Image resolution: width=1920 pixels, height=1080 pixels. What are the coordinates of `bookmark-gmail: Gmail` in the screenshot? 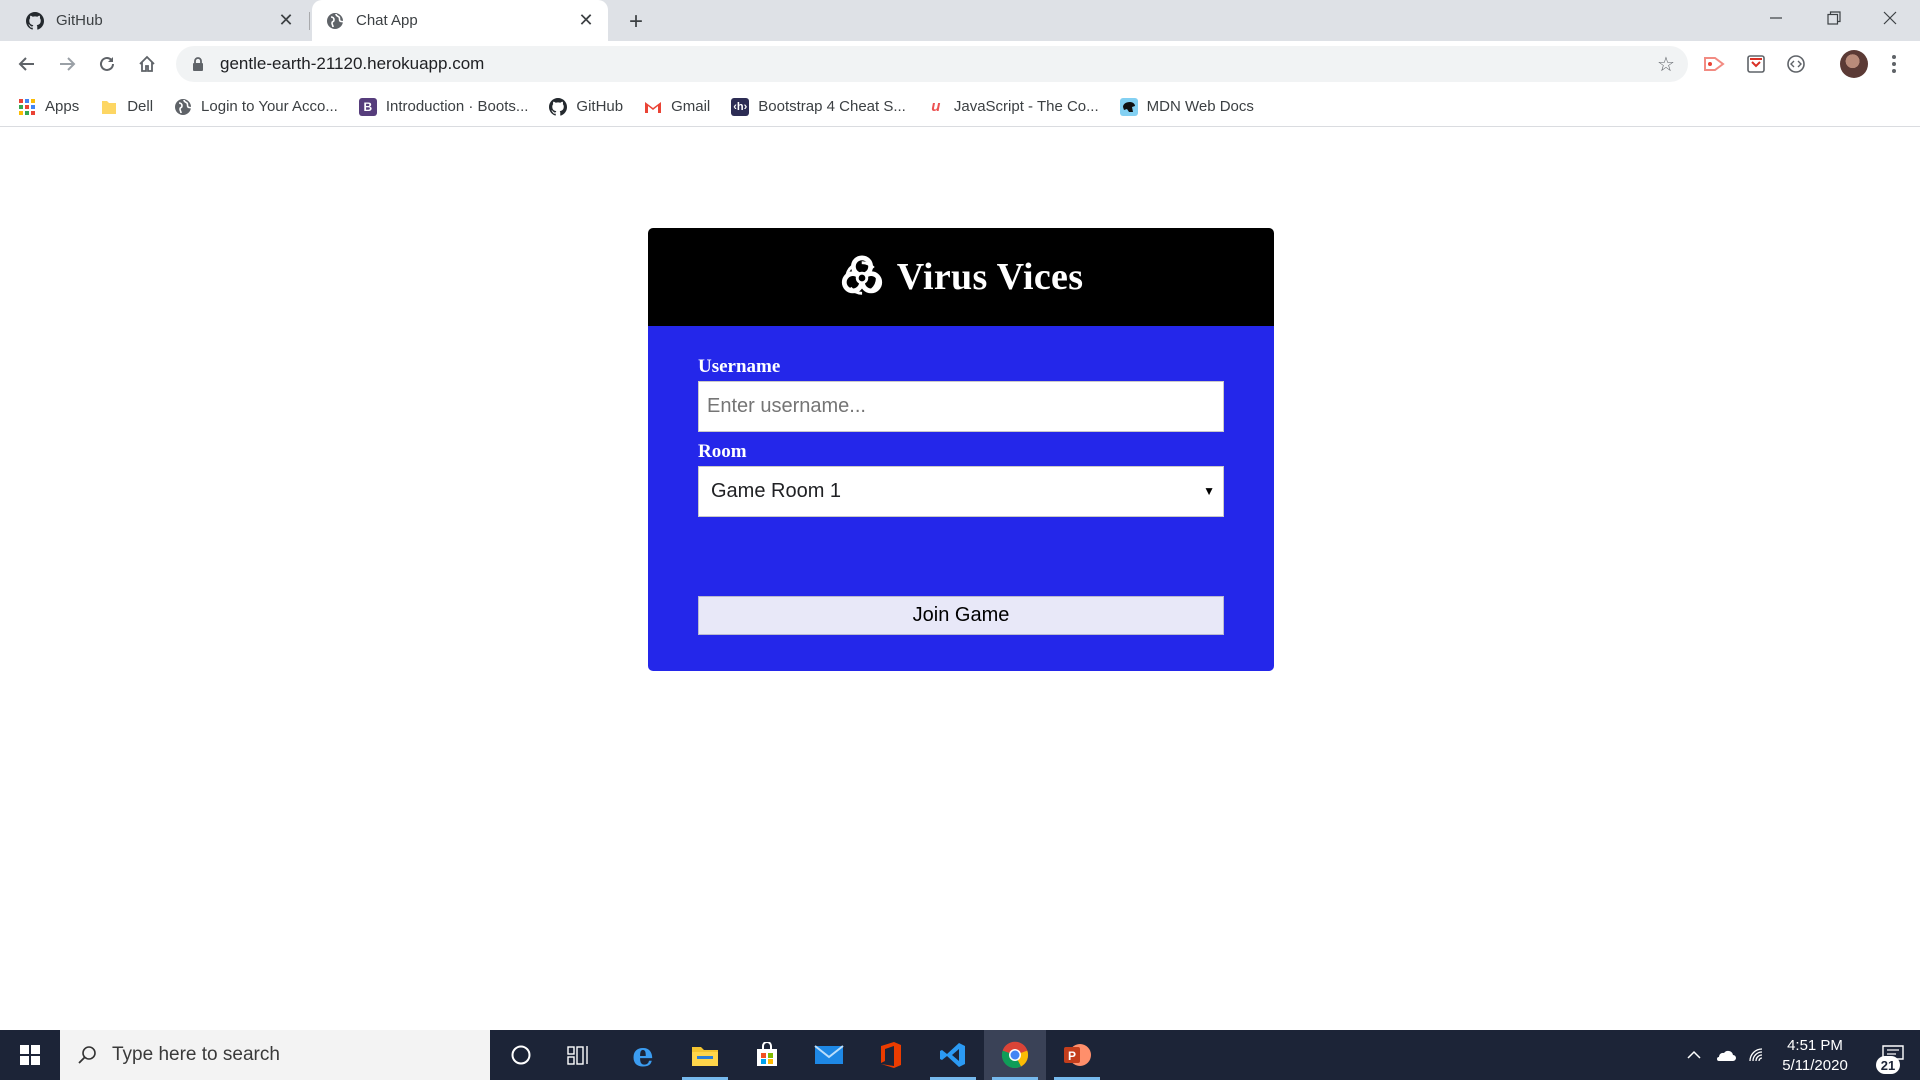 It's located at (677, 107).